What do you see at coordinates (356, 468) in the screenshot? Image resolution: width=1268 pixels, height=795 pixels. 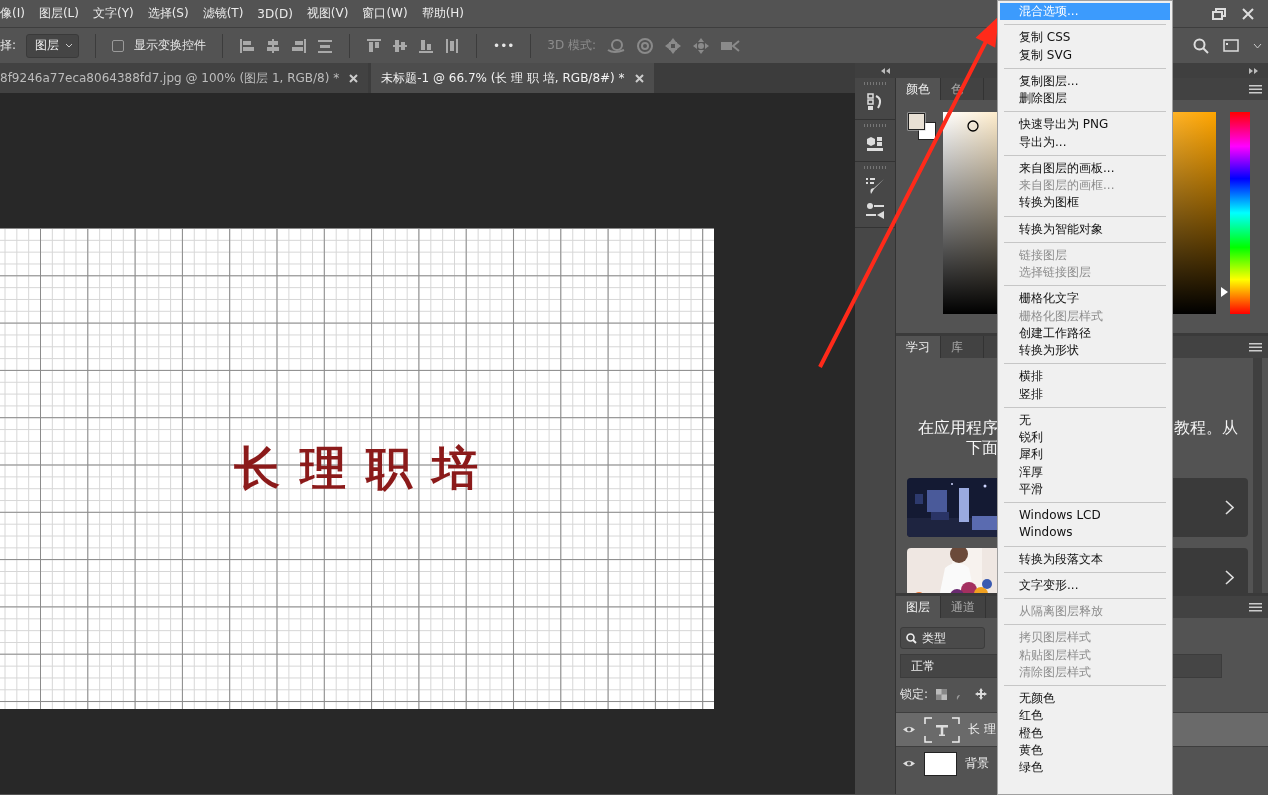 I see `canvas-text: 长 理 职 培` at bounding box center [356, 468].